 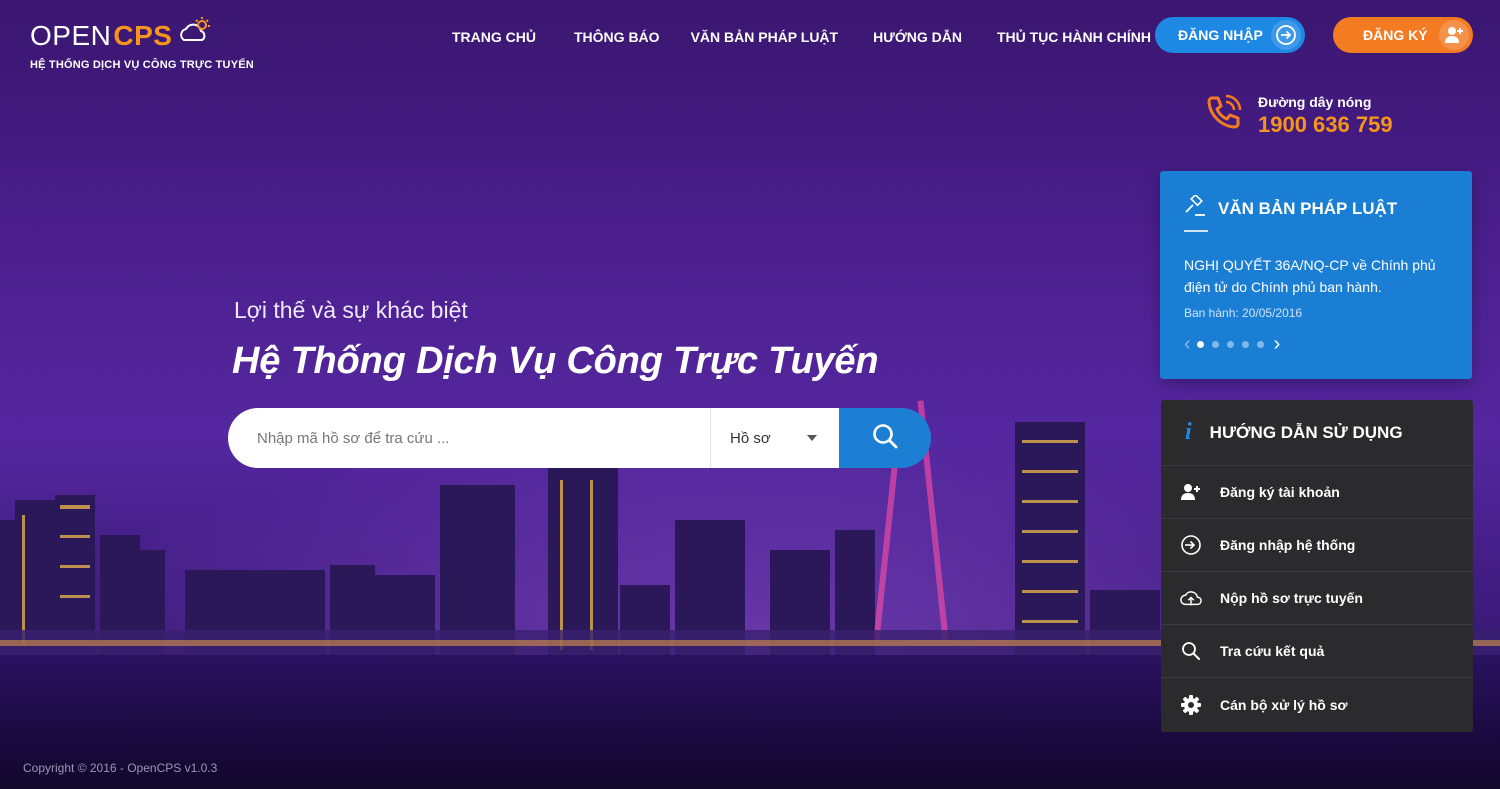 What do you see at coordinates (617, 37) in the screenshot?
I see `nav-announcements: THÔNG BÁO` at bounding box center [617, 37].